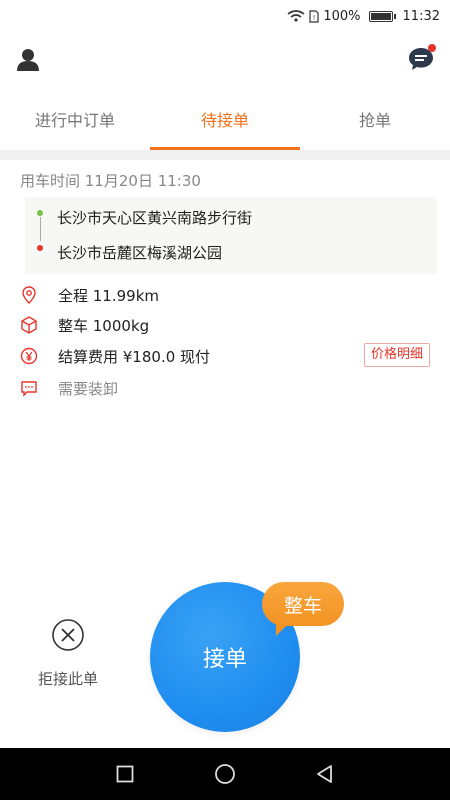 This screenshot has height=800, width=450. What do you see at coordinates (40, 213) in the screenshot?
I see `start-dot` at bounding box center [40, 213].